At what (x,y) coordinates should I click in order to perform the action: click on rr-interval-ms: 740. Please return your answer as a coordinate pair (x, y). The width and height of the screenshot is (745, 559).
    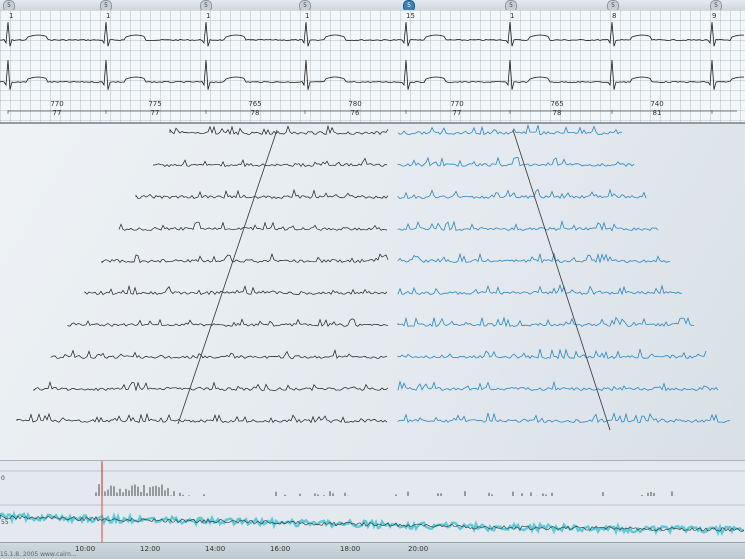
    Looking at the image, I should click on (657, 104).